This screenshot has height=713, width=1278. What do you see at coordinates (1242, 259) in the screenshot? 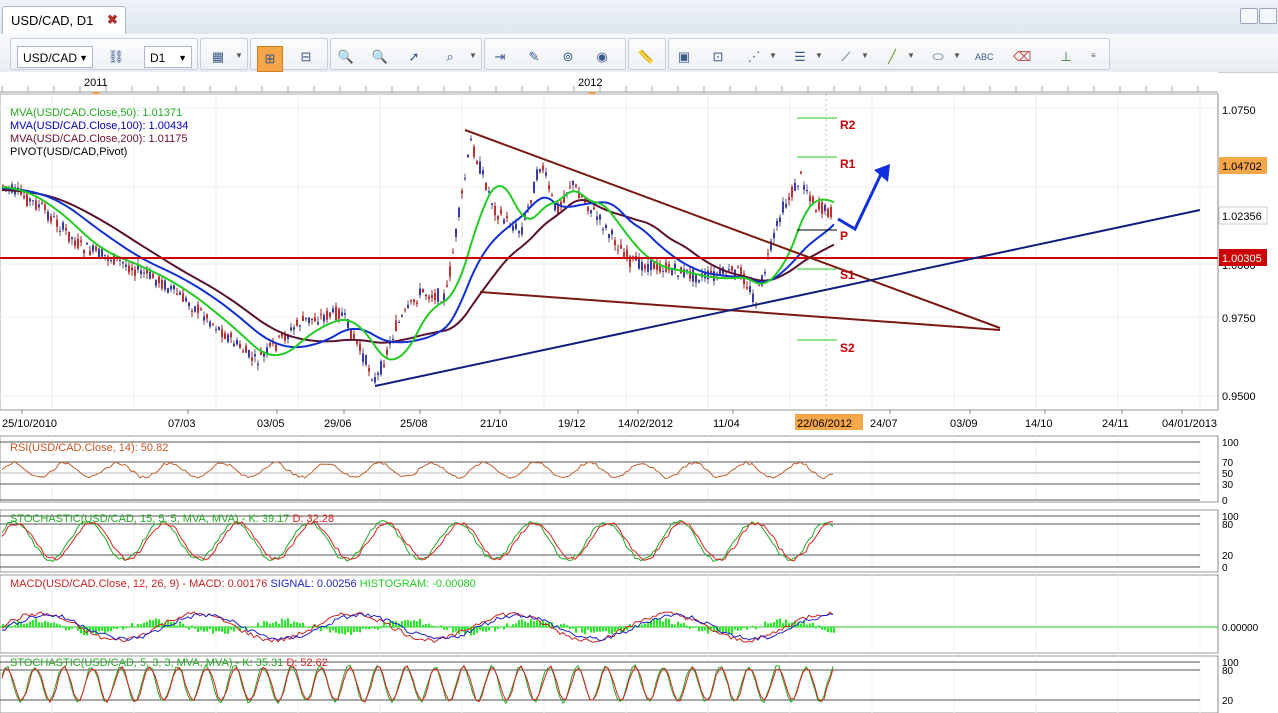
I see `support-price: 1.00305` at bounding box center [1242, 259].